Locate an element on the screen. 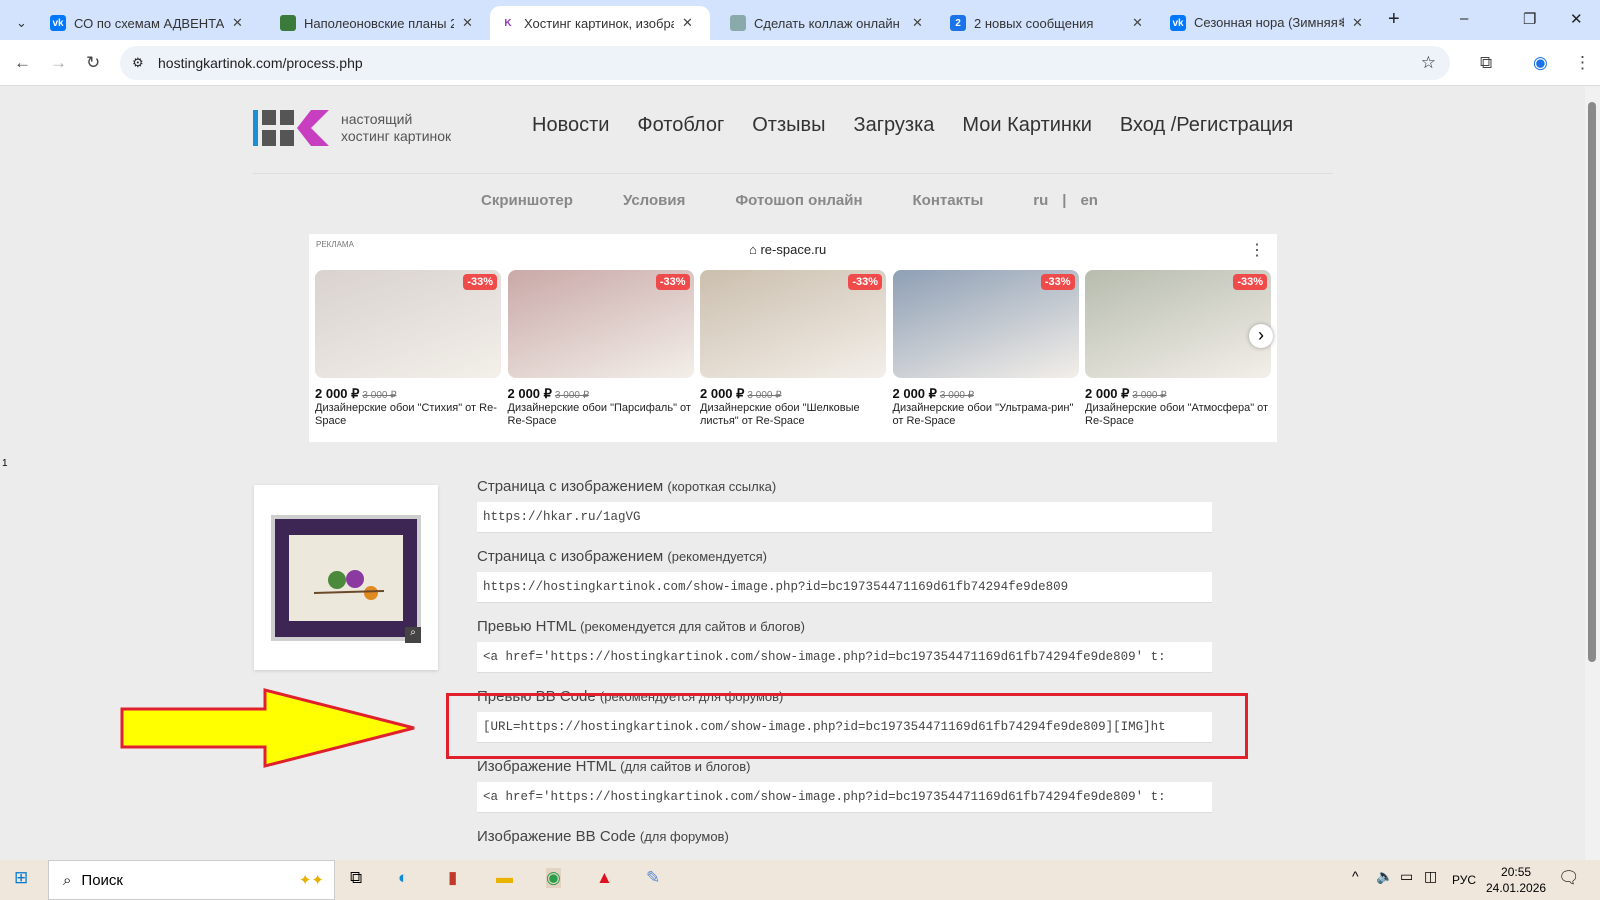  paint-icon: ✎ is located at coordinates (653, 878).